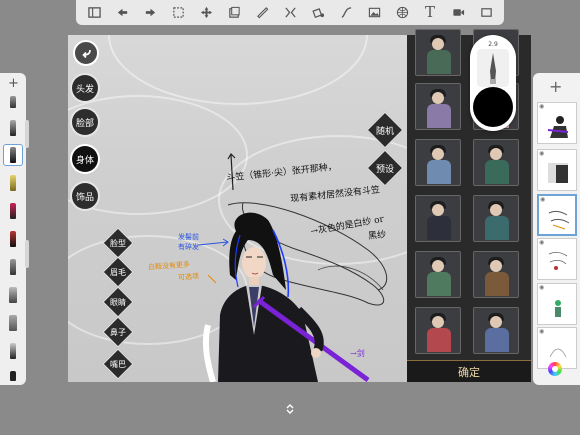  I want to click on face-shape-label: 脸型, so click(118, 243).